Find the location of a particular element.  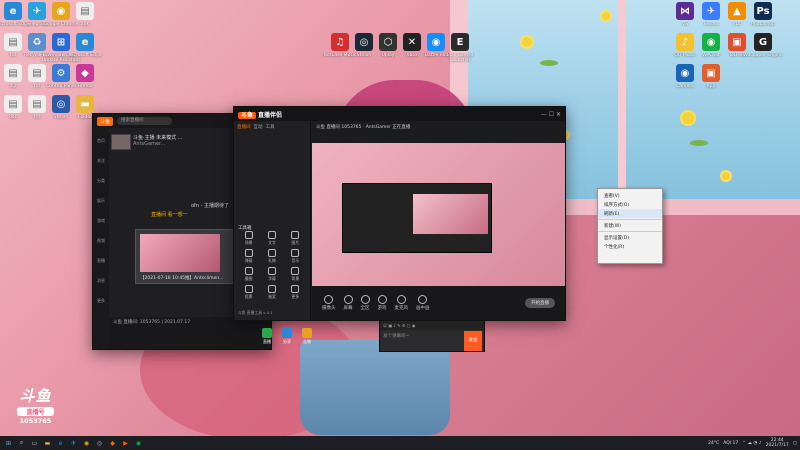

context-menu-item: 个性化(R) is located at coordinates (630, 246).